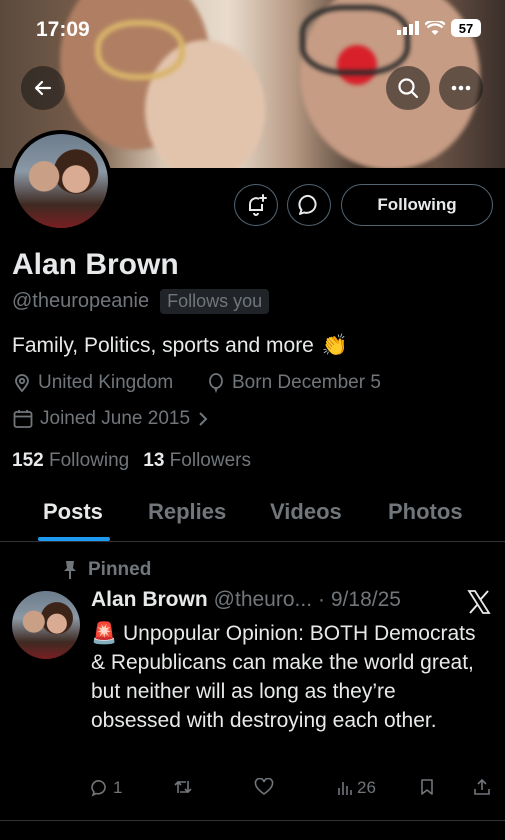  What do you see at coordinates (23, 419) in the screenshot?
I see `calendar-icon` at bounding box center [23, 419].